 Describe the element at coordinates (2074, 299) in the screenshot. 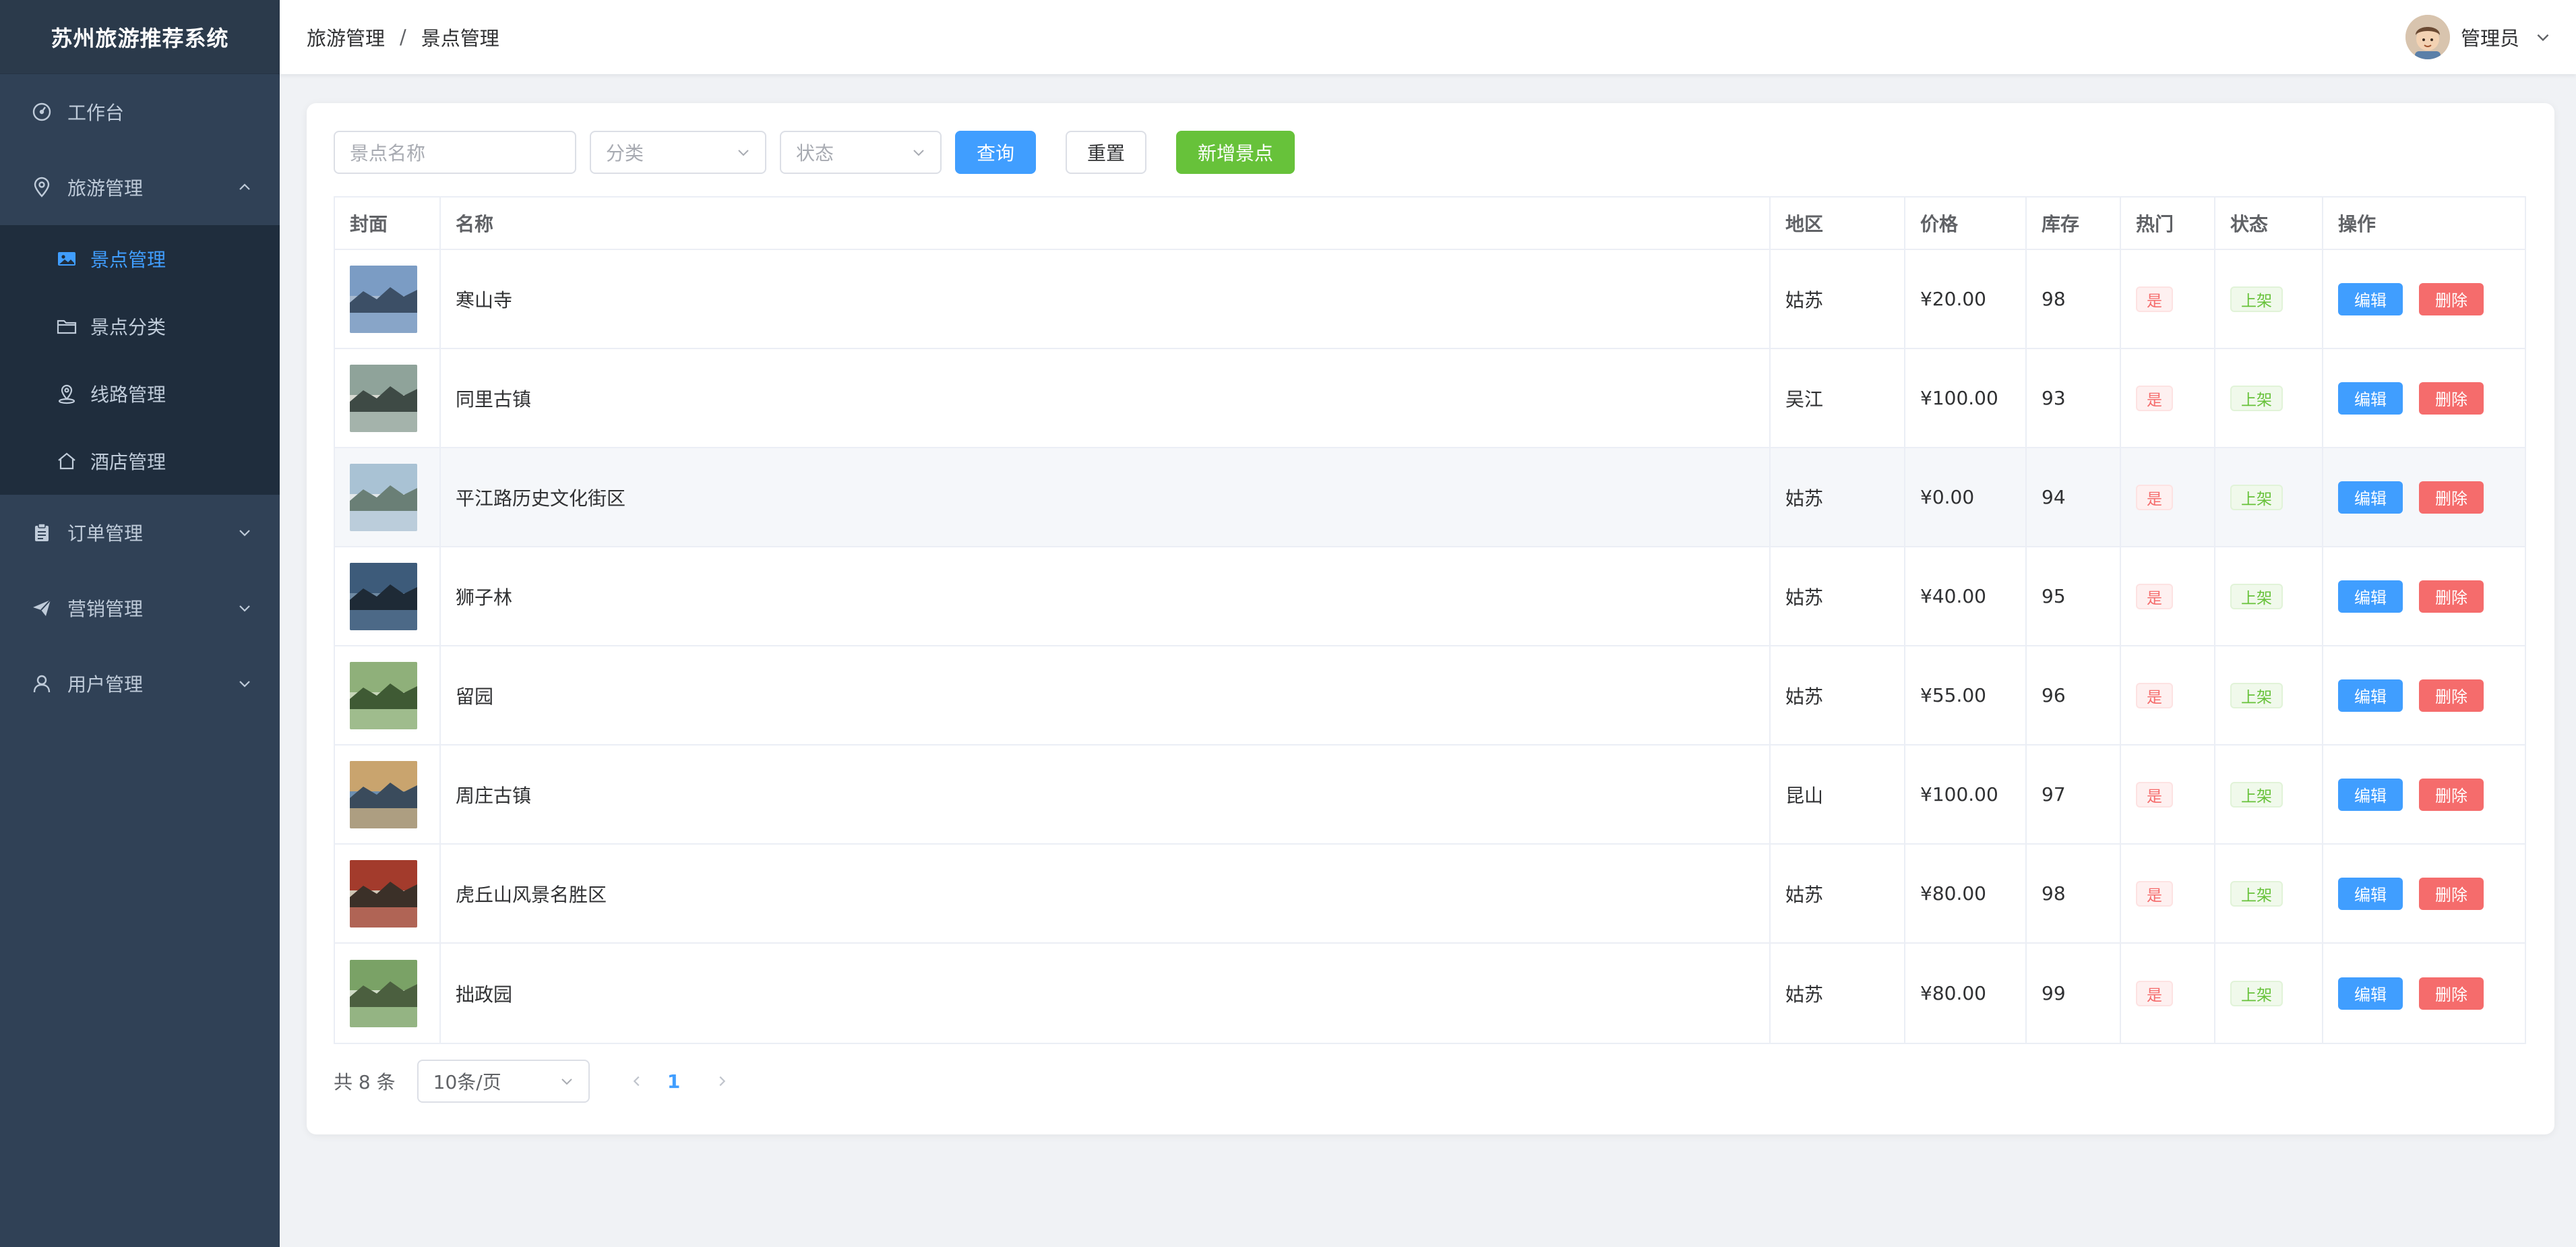

I see `stock-cell: 98` at that location.